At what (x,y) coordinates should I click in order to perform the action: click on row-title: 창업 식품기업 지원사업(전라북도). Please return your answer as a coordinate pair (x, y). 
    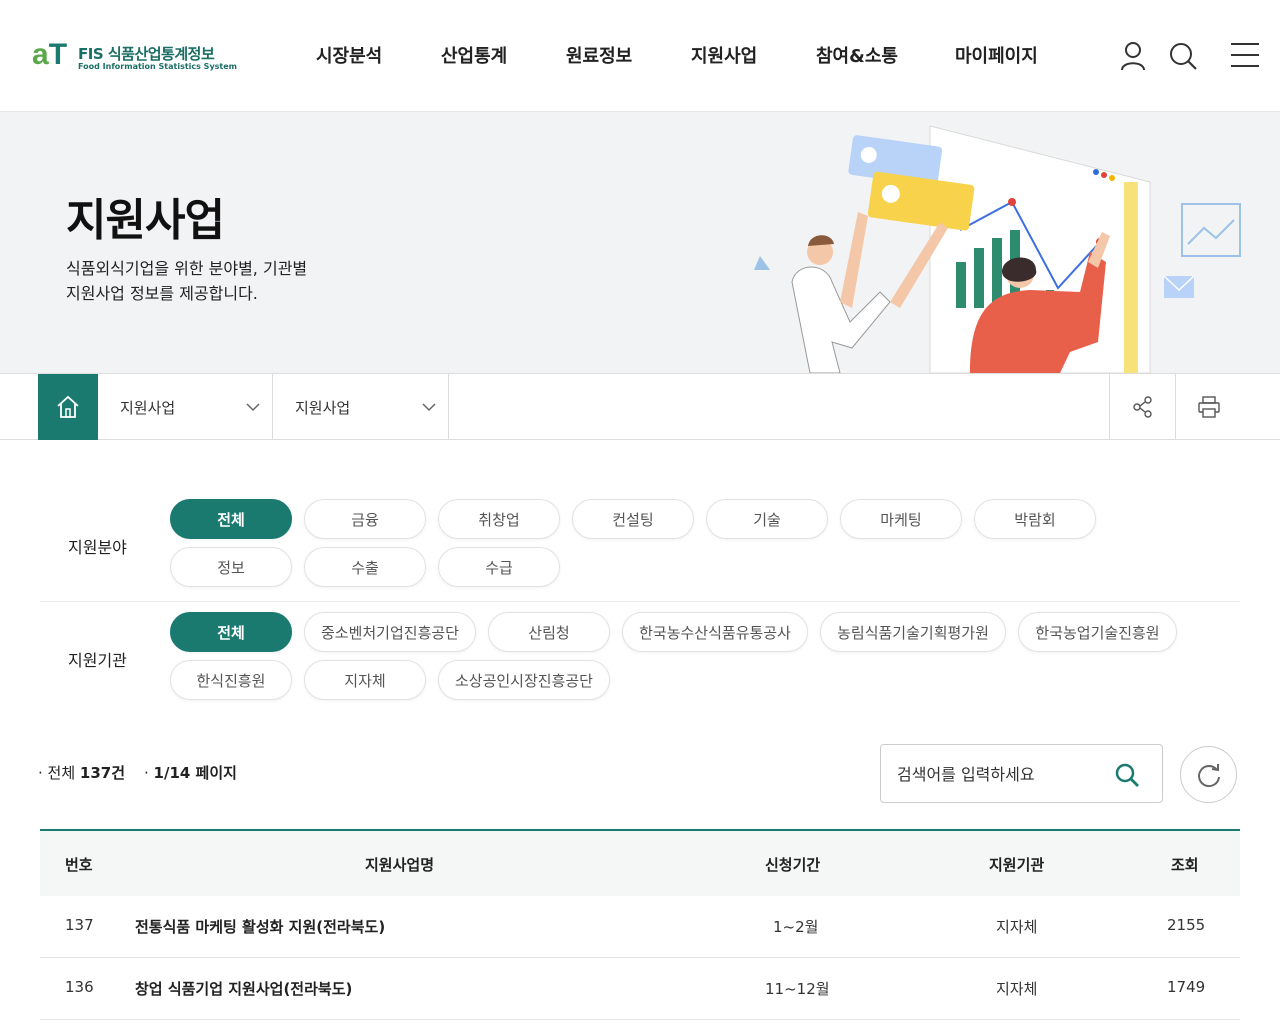
    Looking at the image, I should click on (243, 988).